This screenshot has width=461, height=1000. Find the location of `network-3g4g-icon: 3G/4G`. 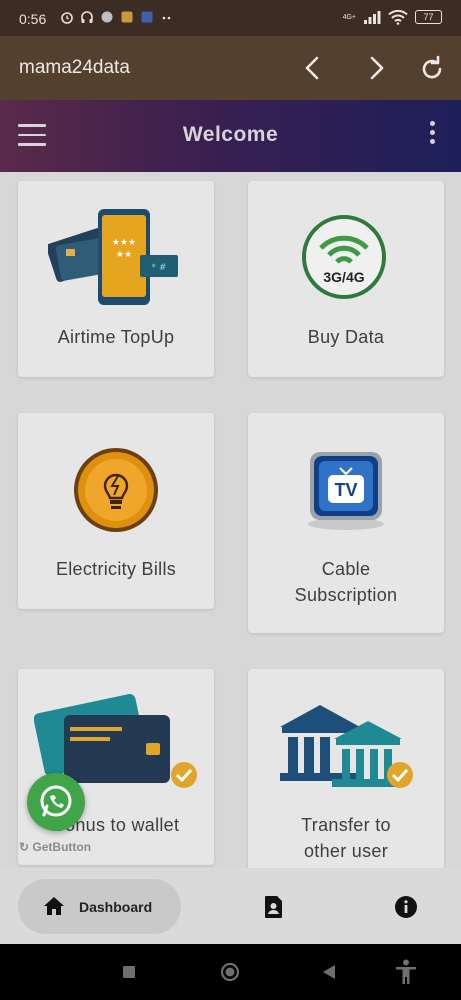

network-3g4g-icon: 3G/4G is located at coordinates (344, 257).